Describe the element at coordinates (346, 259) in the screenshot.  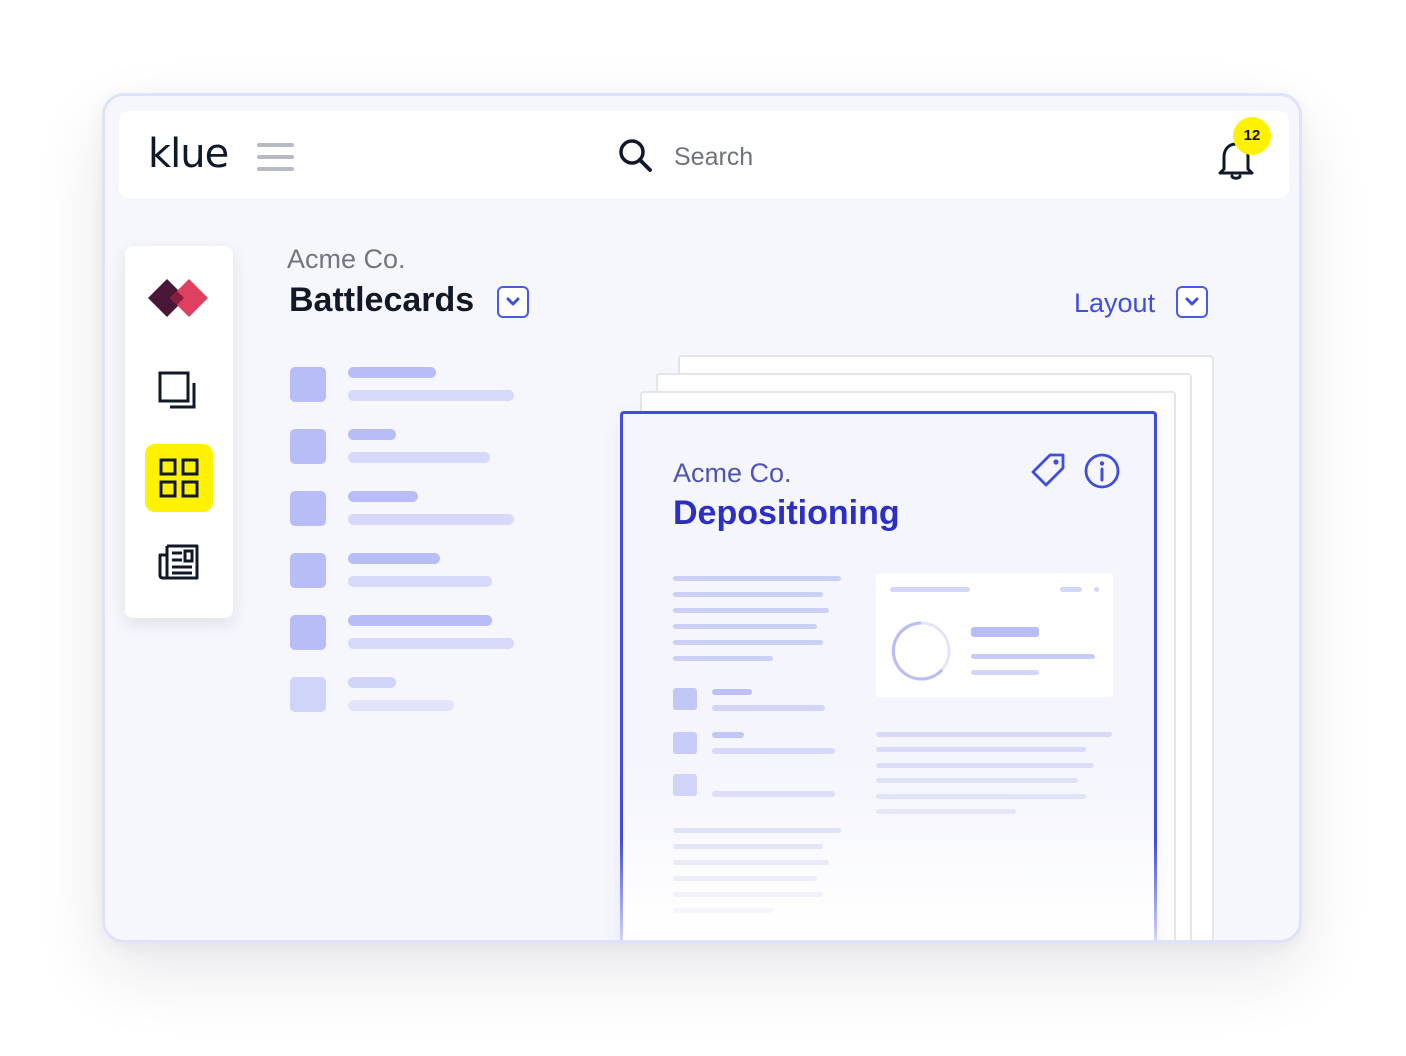
I see `breadcrumb: Acme Co.` at that location.